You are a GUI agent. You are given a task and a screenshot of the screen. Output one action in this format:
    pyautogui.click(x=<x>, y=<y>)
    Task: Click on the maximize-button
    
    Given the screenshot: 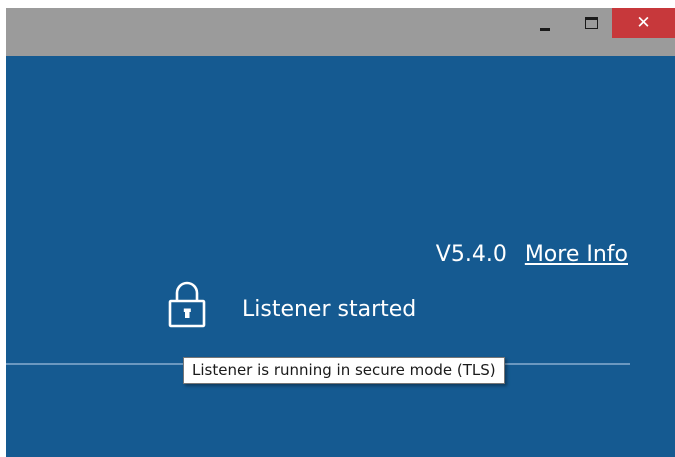 What is the action you would take?
    pyautogui.click(x=591, y=23)
    